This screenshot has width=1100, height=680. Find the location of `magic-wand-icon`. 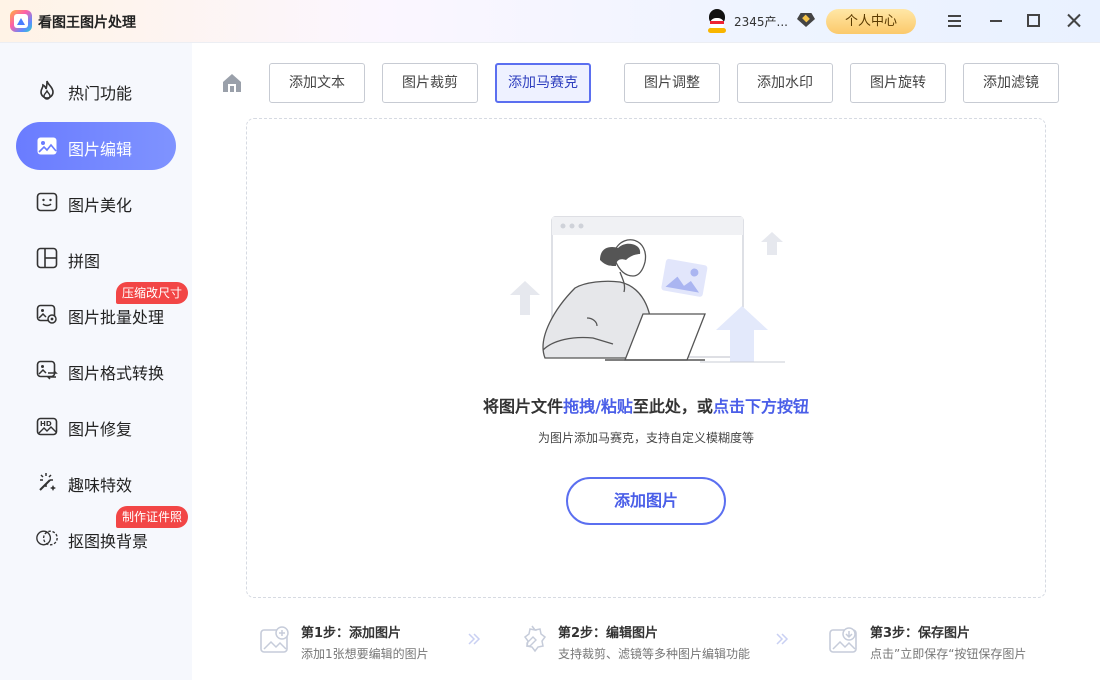

magic-wand-icon is located at coordinates (47, 482).